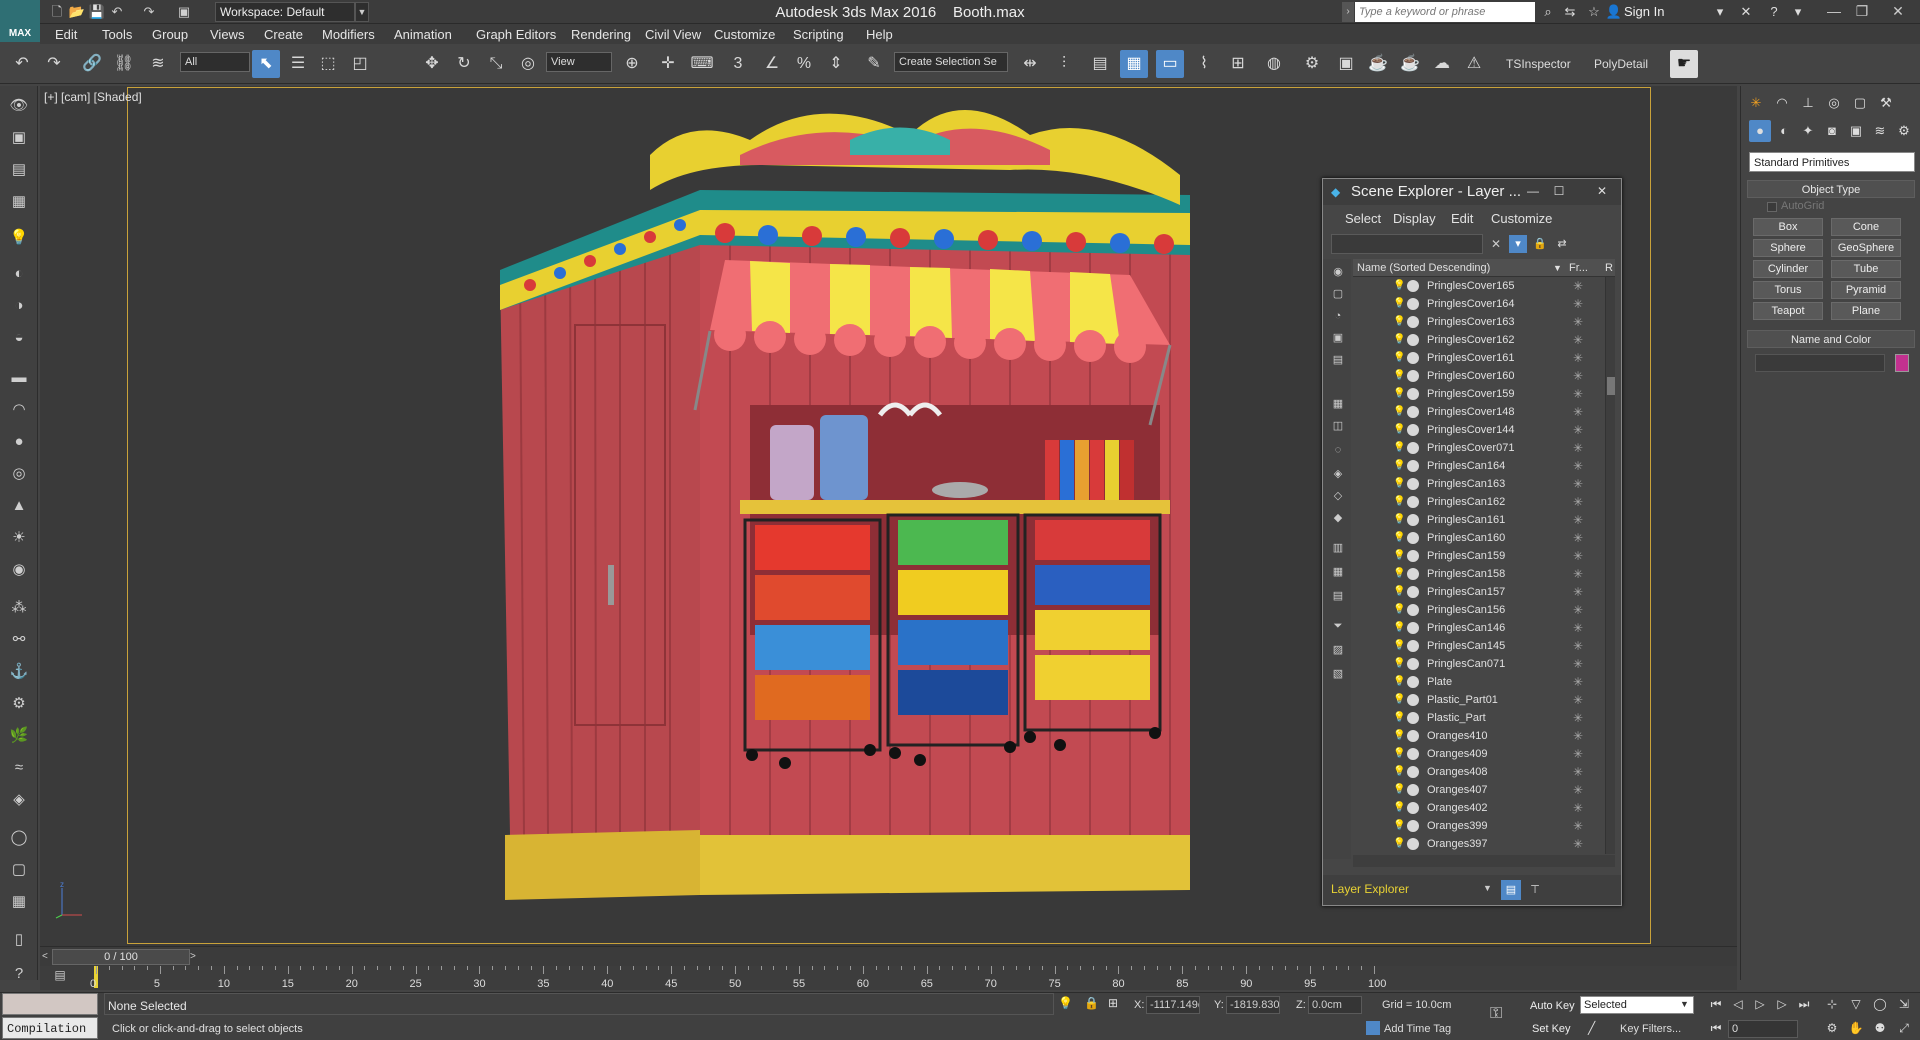 Image resolution: width=1920 pixels, height=1040 pixels. I want to click on se-scrollbar-thumb, so click(1611, 386).